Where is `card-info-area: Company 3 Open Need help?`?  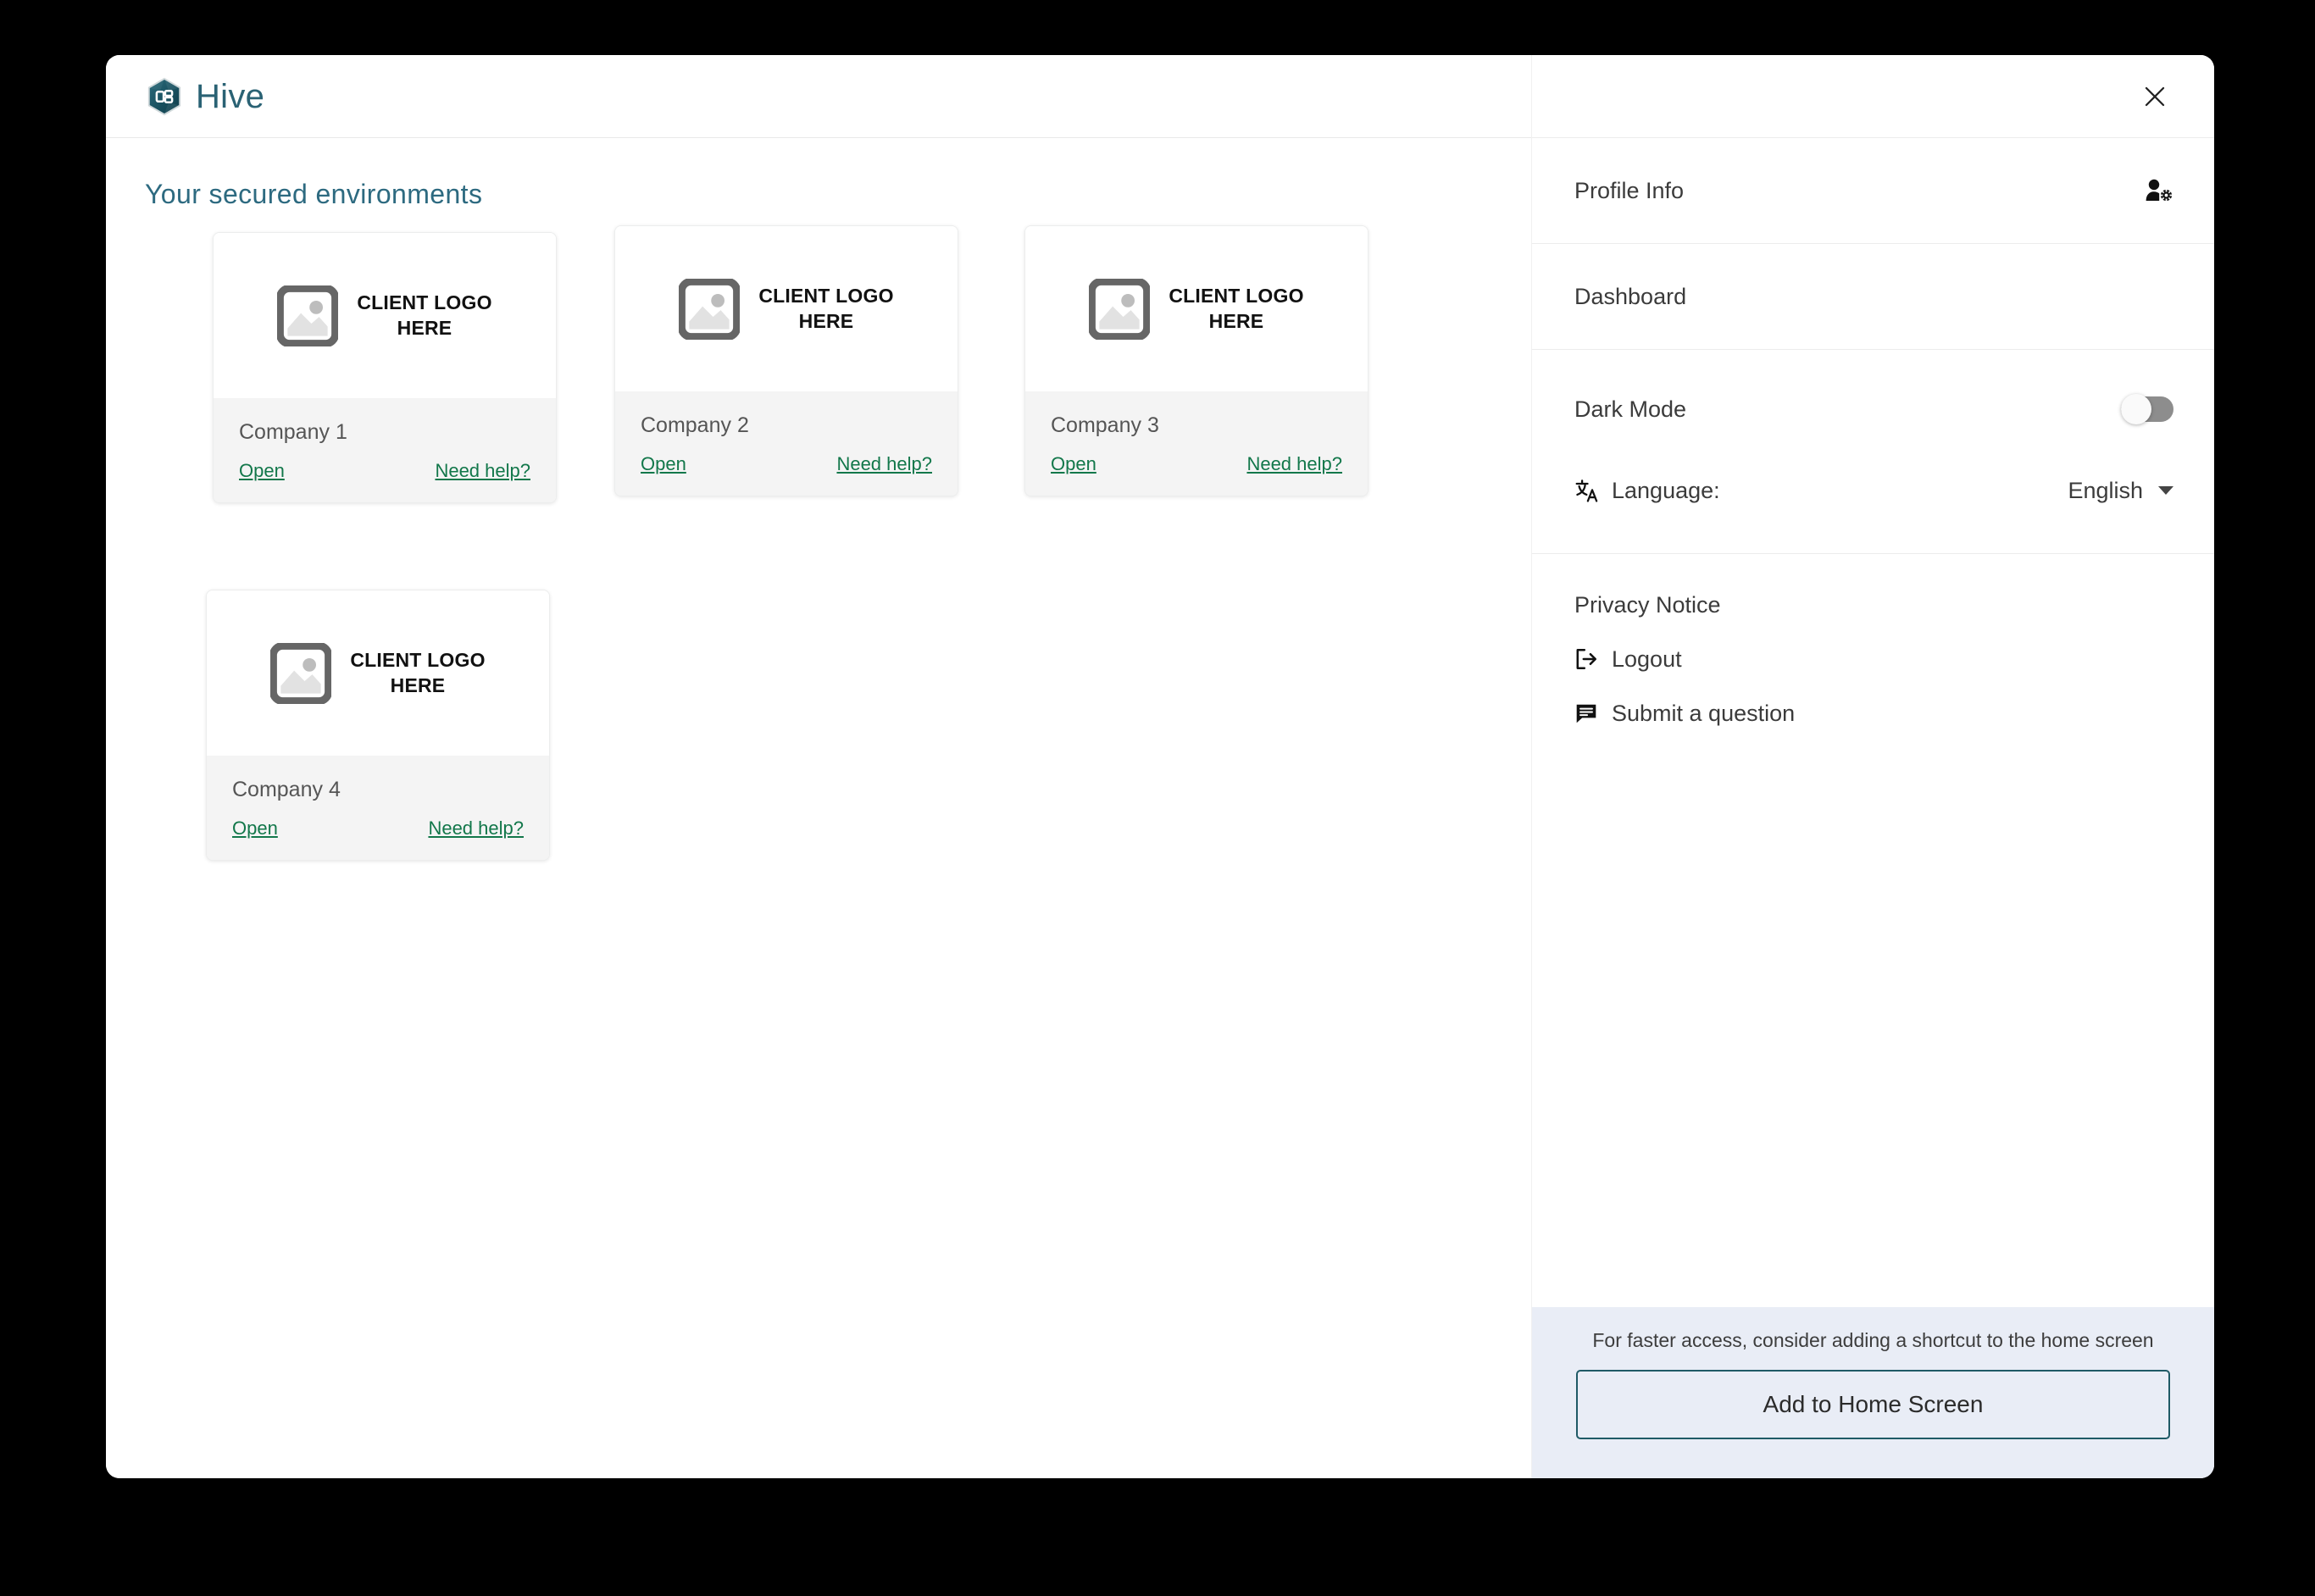 card-info-area: Company 3 Open Need help? is located at coordinates (1196, 444).